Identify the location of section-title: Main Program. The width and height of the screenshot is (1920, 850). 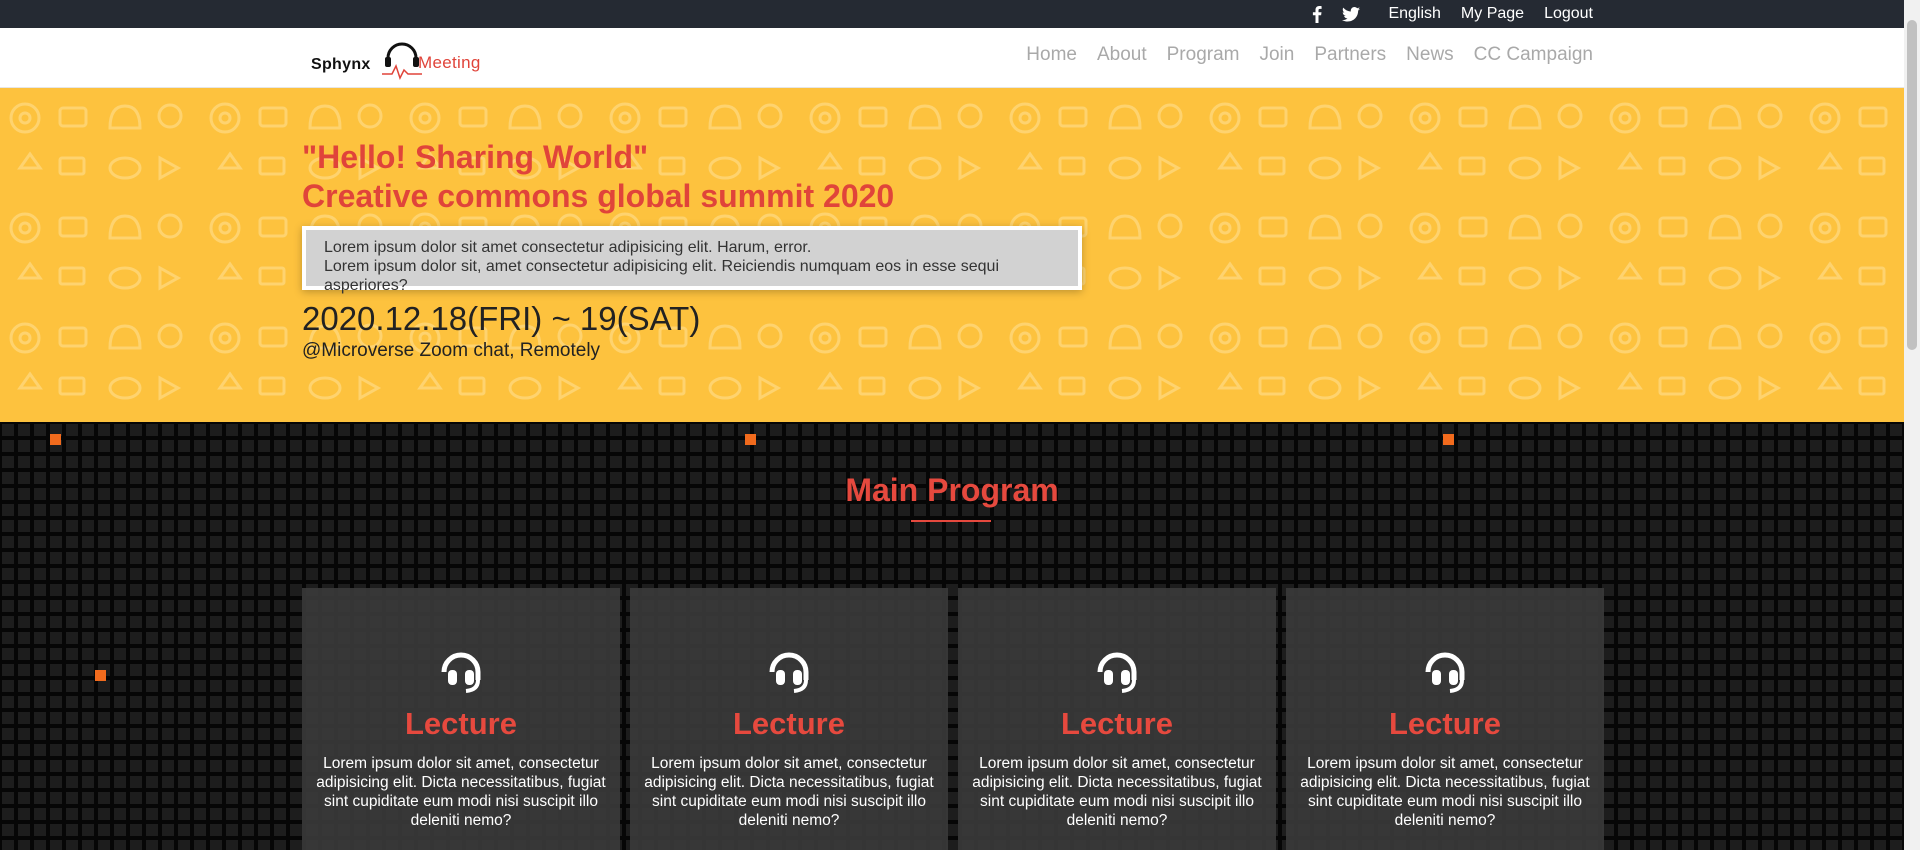
(952, 490).